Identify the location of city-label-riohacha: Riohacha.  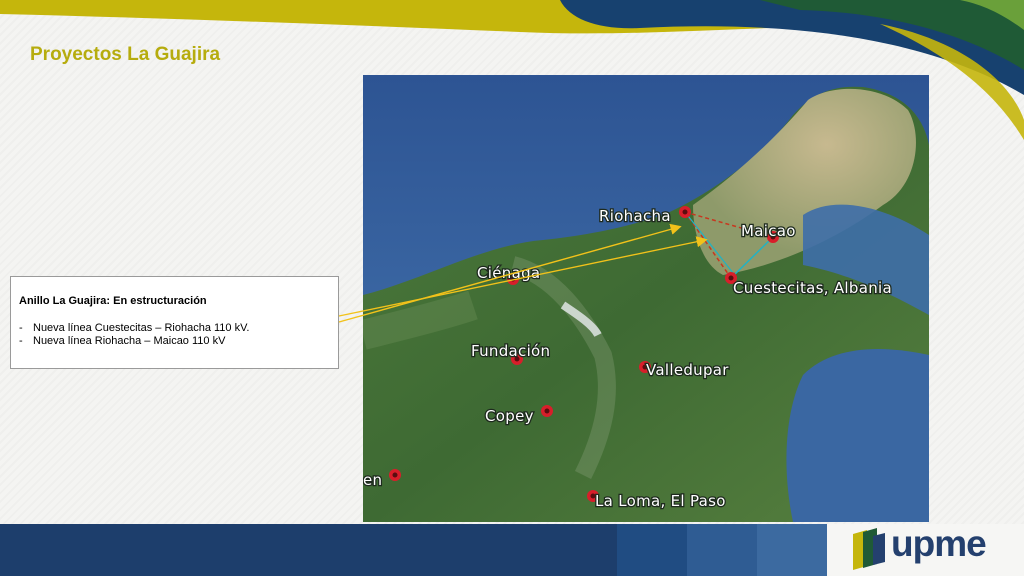
(635, 216).